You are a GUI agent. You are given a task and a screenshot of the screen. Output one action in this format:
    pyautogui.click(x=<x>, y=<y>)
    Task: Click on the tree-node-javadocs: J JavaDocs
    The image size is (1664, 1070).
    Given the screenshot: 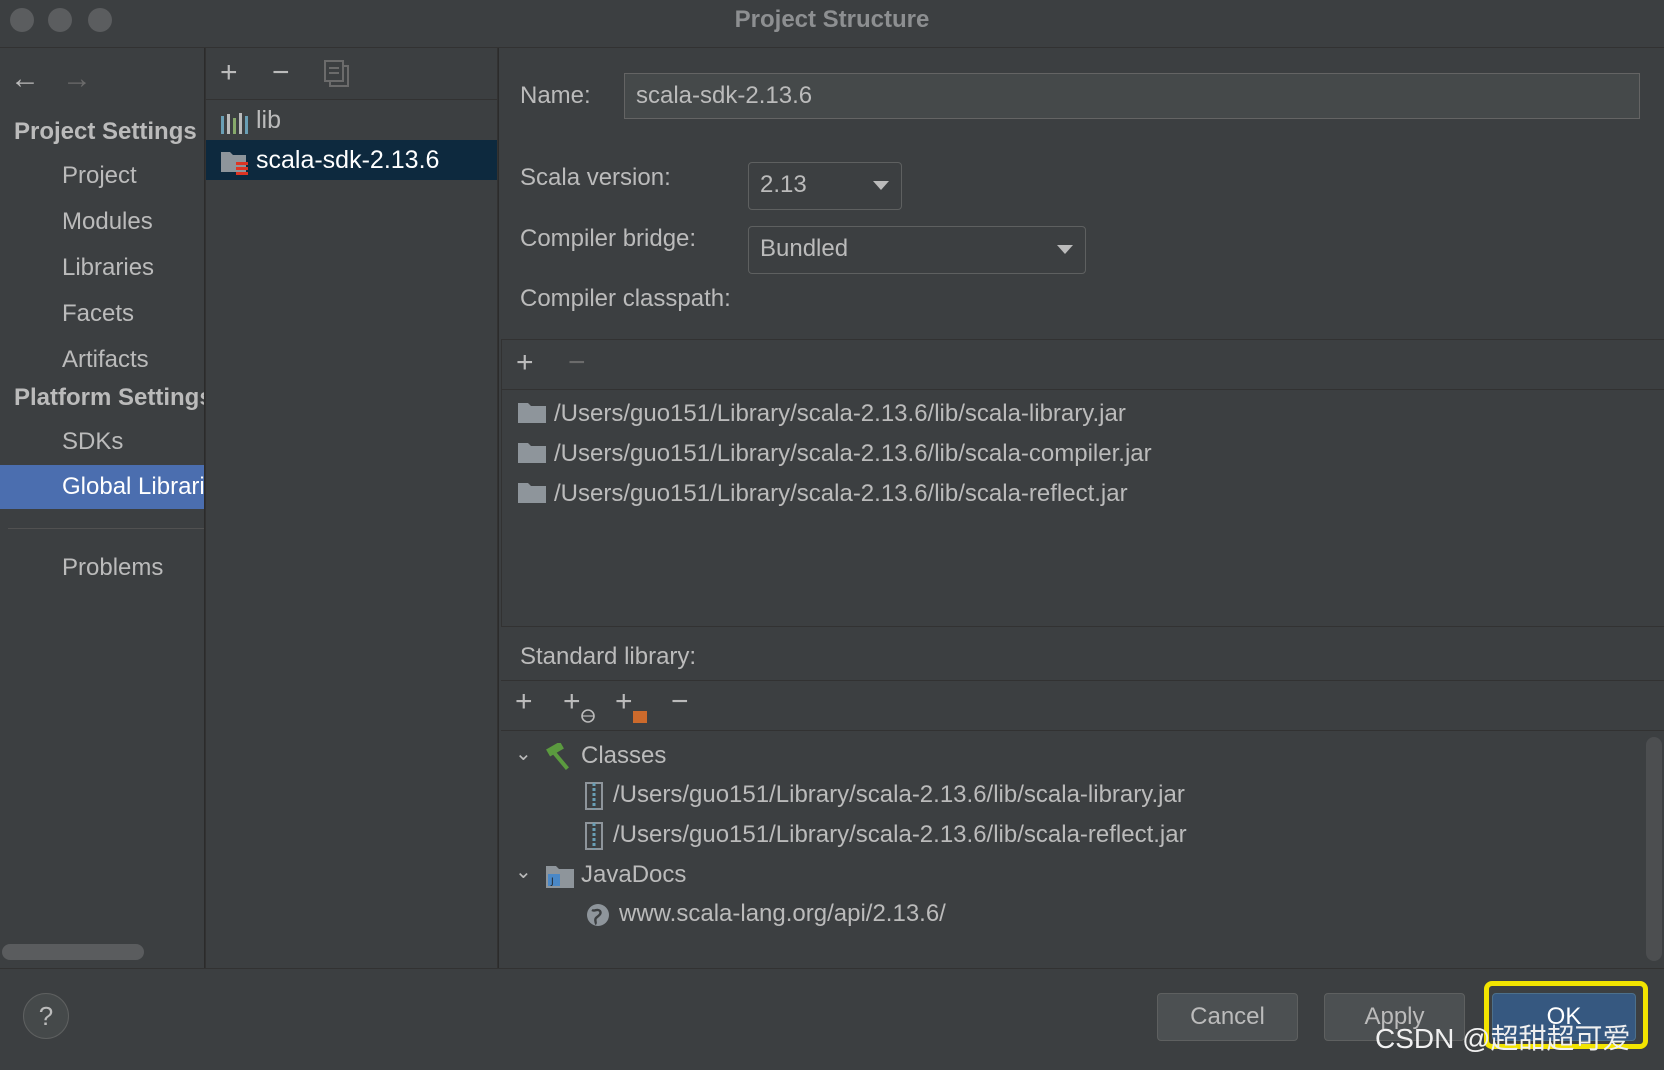 What is the action you would take?
    pyautogui.click(x=615, y=875)
    